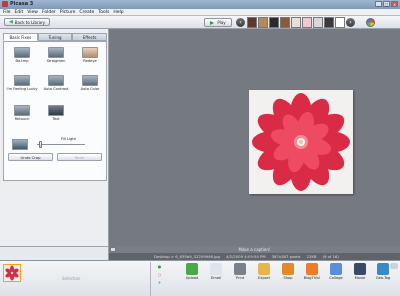 This screenshot has height=296, width=400. I want to click on auto-color-button: Auto Color, so click(90, 83).